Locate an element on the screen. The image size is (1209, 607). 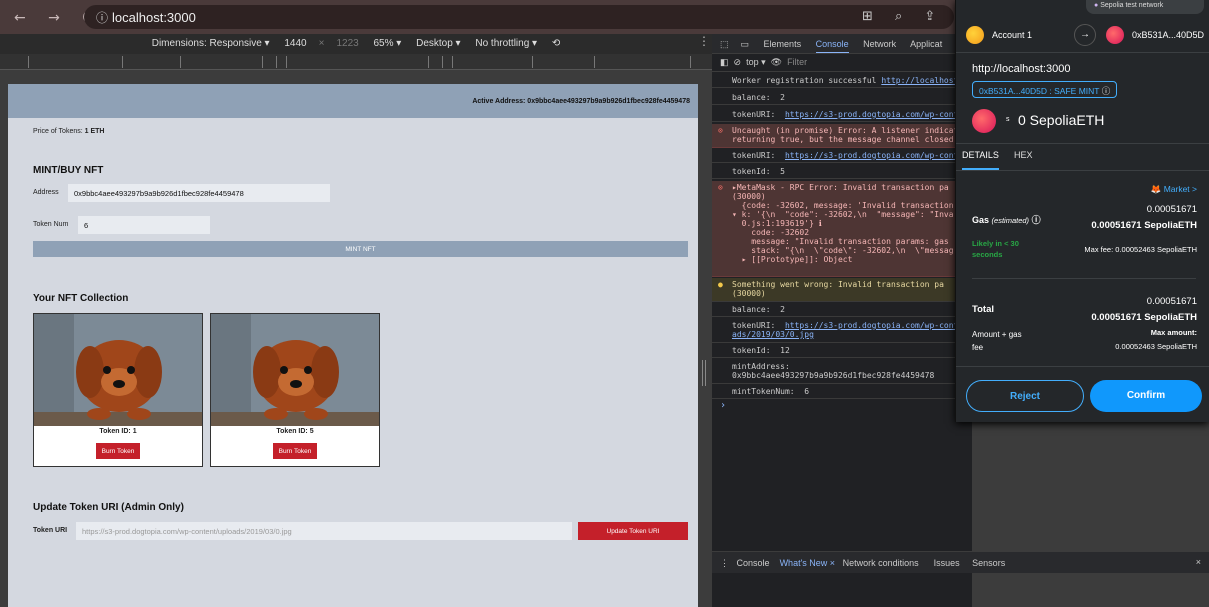
close-drawer-icon: × is located at coordinates (1198, 562).